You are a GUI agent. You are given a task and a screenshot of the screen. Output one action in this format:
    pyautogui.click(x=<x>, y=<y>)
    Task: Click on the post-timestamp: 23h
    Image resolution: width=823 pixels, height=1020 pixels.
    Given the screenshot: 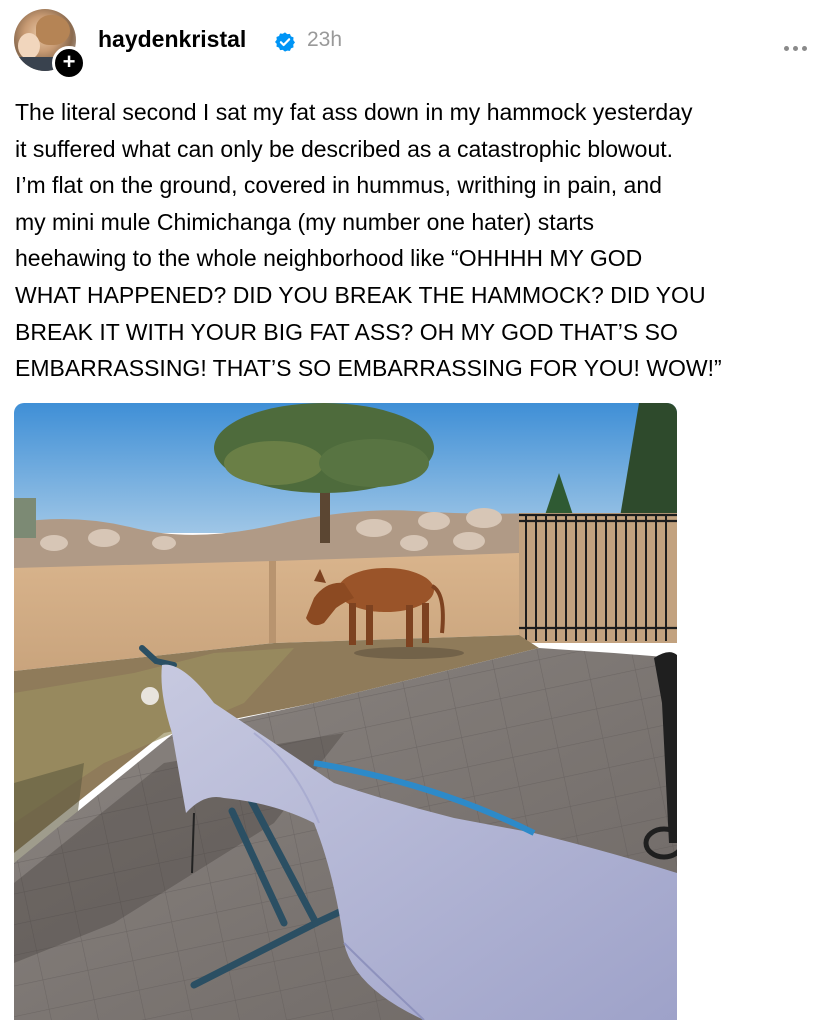 What is the action you would take?
    pyautogui.click(x=324, y=40)
    